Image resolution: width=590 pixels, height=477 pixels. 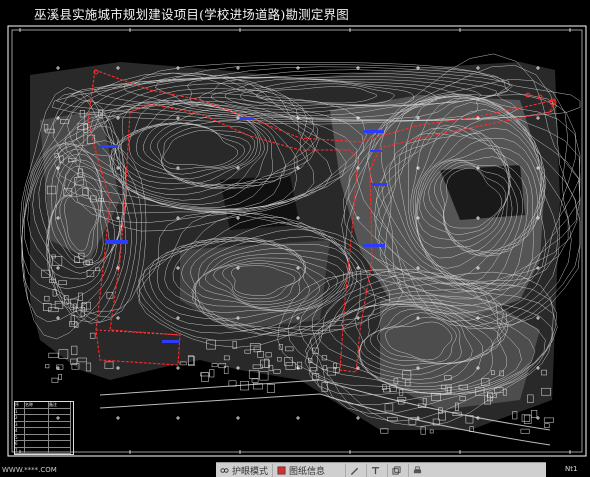 I want to click on glasses-icon, so click(x=224, y=470).